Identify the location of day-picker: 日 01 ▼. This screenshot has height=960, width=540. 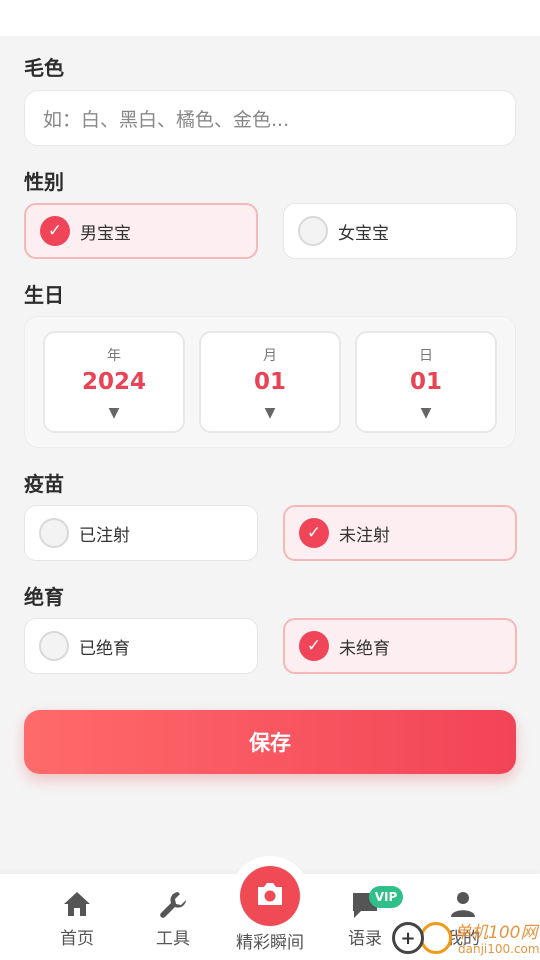
(426, 382).